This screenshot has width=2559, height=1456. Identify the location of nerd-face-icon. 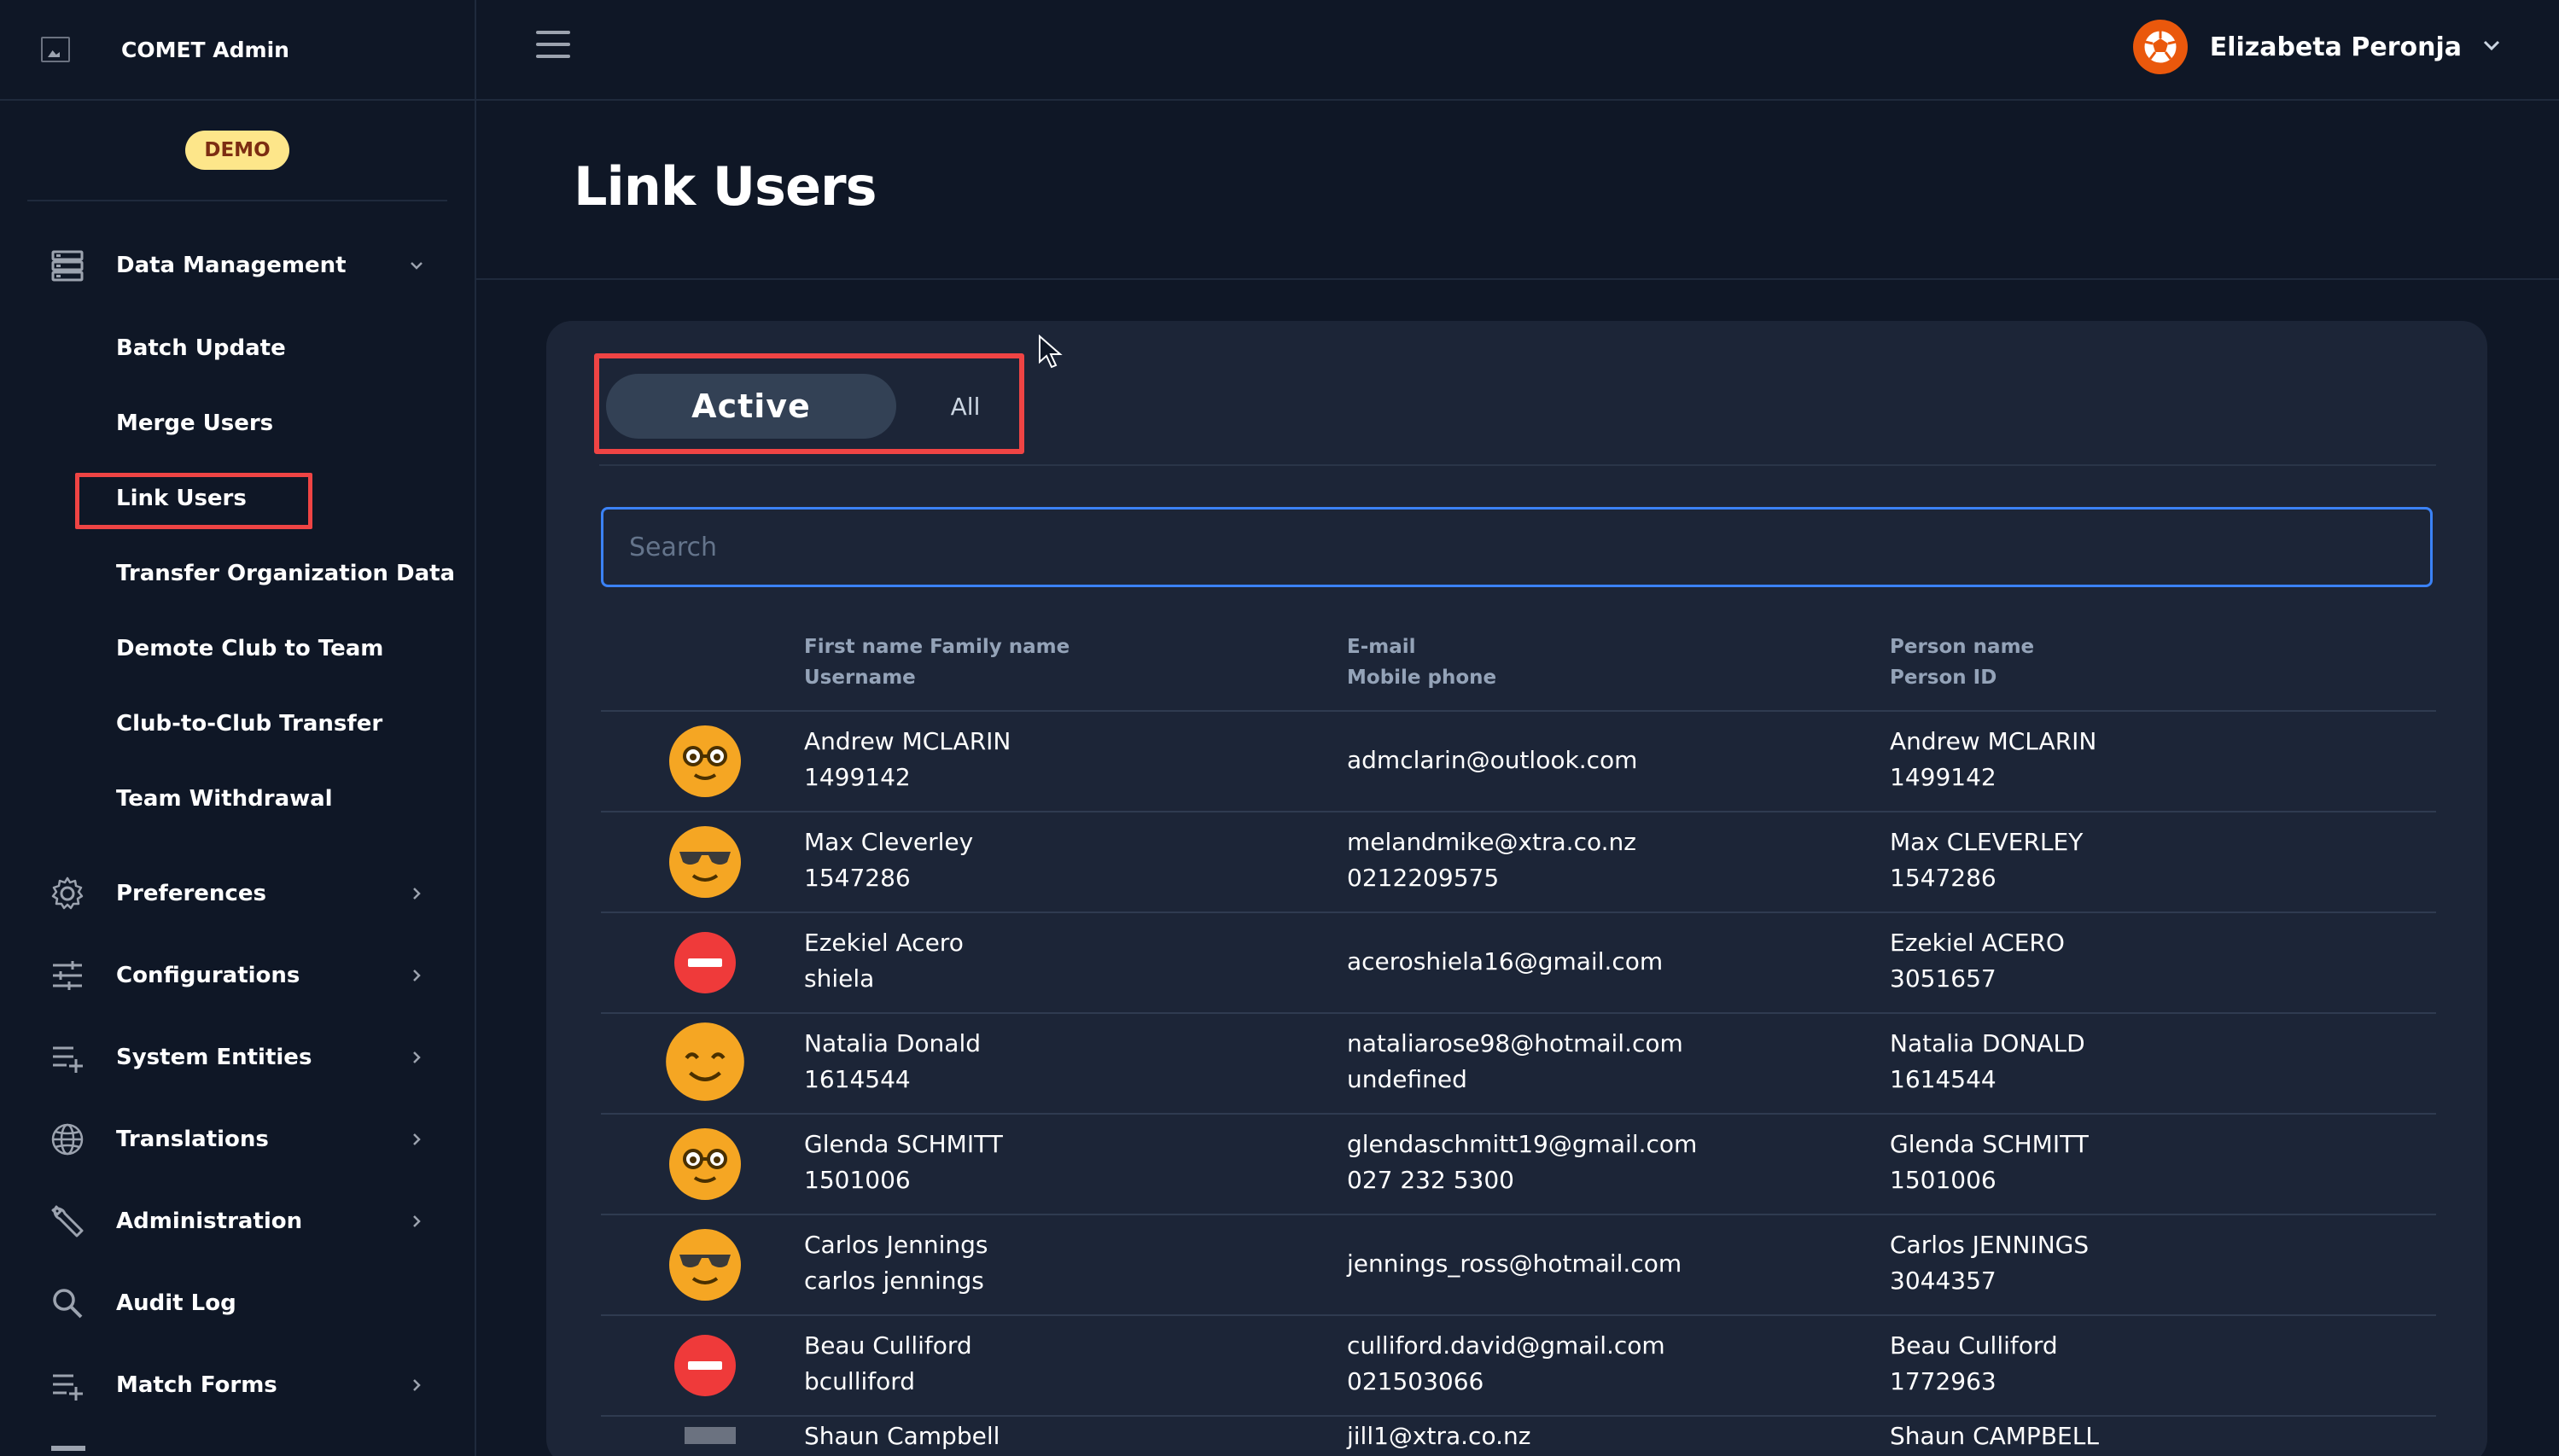
(705, 1164).